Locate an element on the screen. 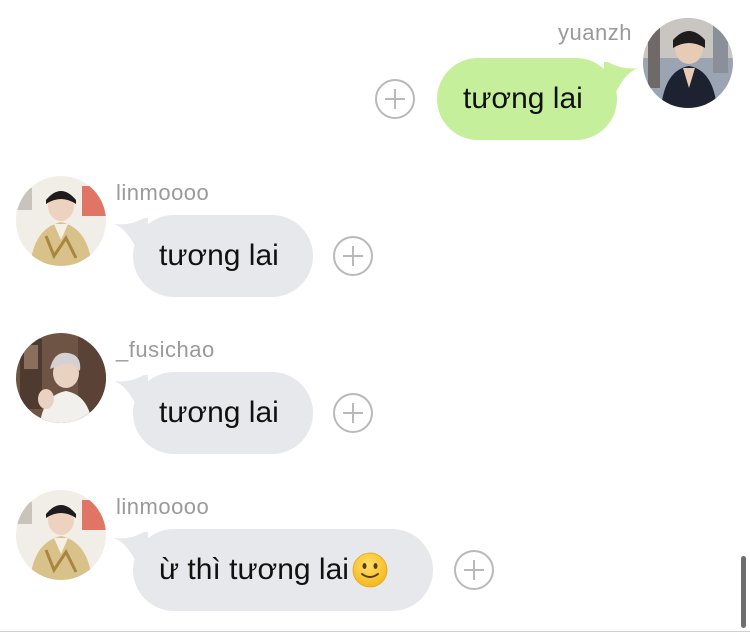  divider is located at coordinates (375, 631).